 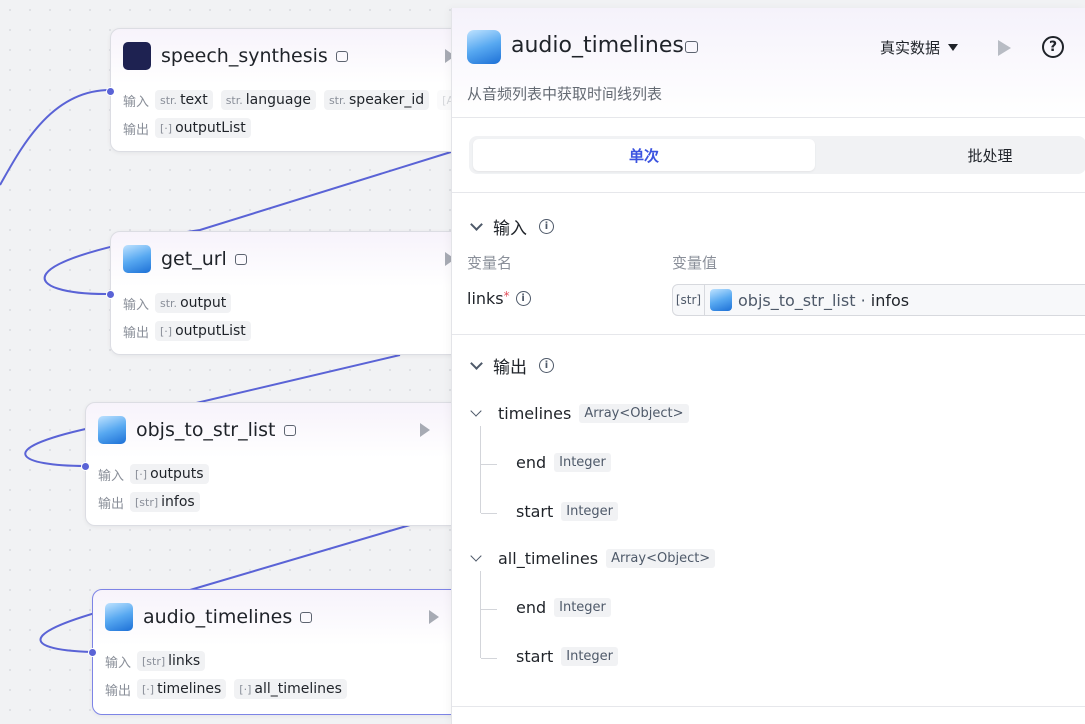 I want to click on node-title: objs_to_str_list, so click(x=206, y=430).